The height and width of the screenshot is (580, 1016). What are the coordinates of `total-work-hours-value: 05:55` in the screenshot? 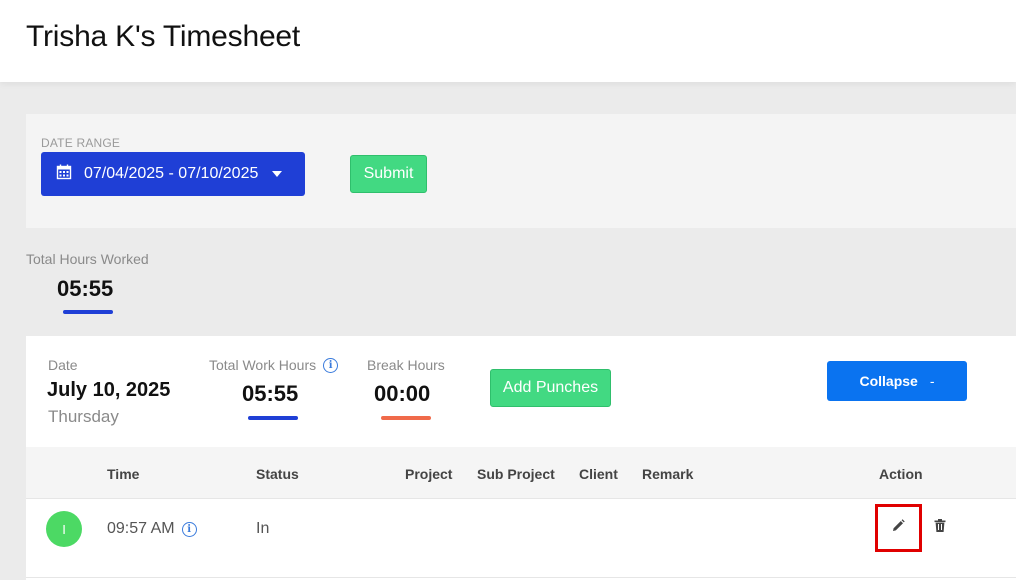 It's located at (270, 393).